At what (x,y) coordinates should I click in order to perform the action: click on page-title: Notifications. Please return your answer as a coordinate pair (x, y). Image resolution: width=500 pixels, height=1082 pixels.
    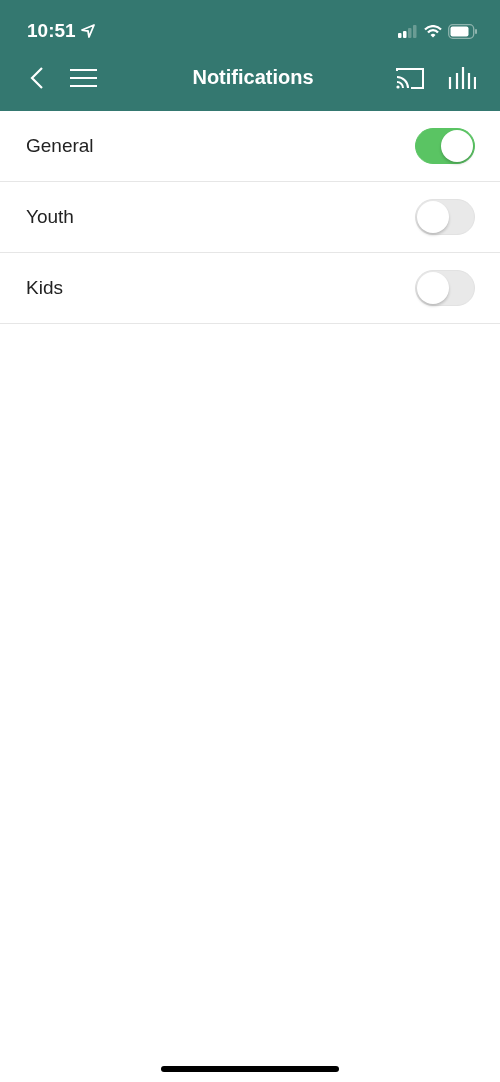
    Looking at the image, I should click on (253, 77).